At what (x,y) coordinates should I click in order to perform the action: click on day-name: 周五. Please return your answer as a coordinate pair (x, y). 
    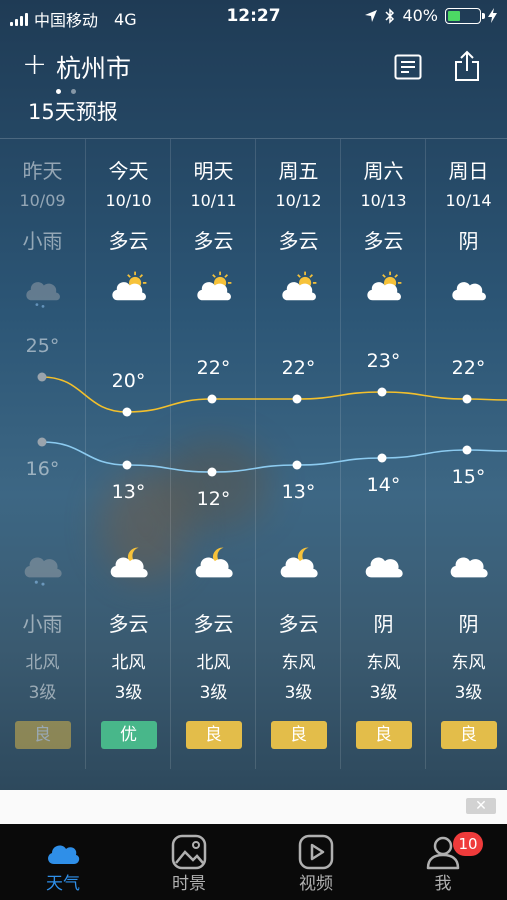
    Looking at the image, I should click on (298, 171).